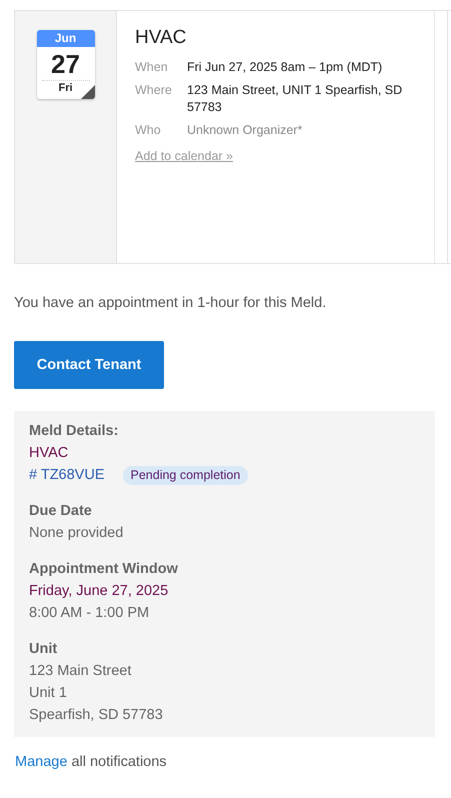 Image resolution: width=451 pixels, height=798 pixels. I want to click on detail-text: Unit 1, so click(48, 693).